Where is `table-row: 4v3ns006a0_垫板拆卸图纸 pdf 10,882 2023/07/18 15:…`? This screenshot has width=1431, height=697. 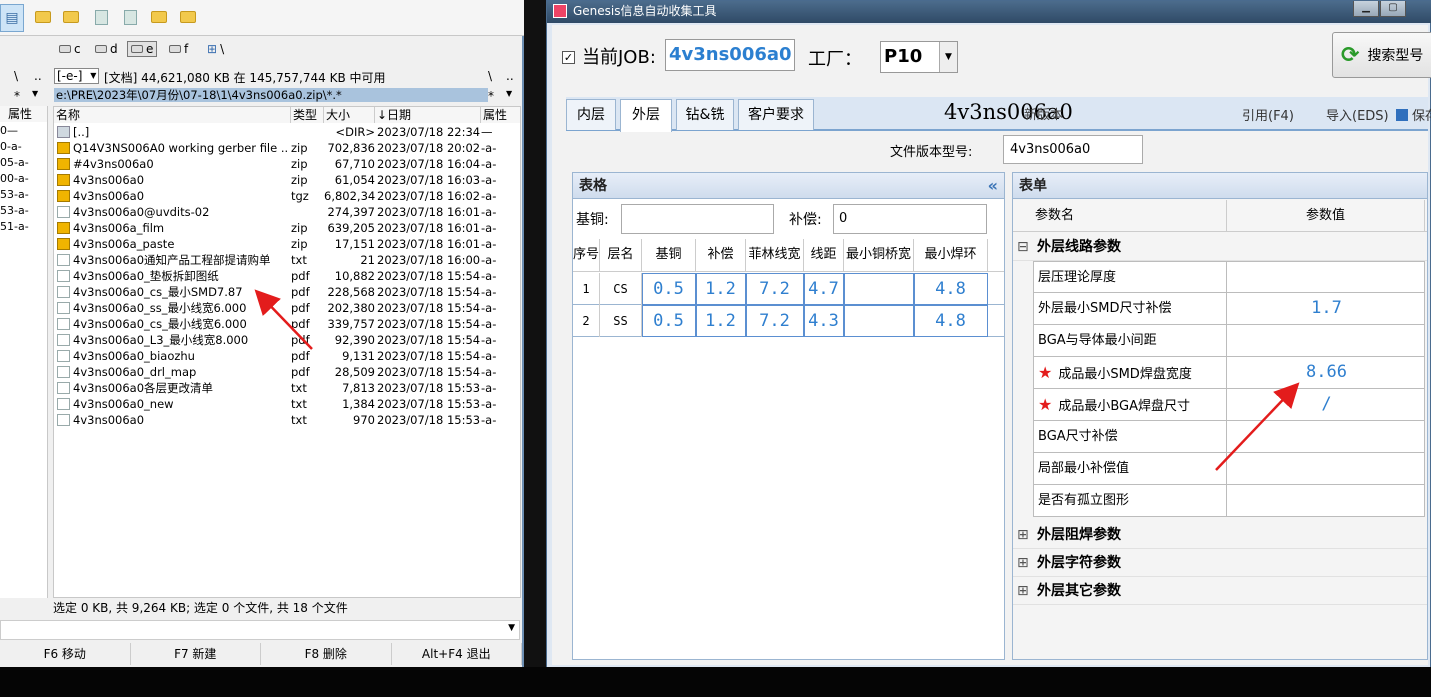
table-row: 4v3ns006a0_垫板拆卸图纸 pdf 10,882 2023/07/18 15:… is located at coordinates (287, 276).